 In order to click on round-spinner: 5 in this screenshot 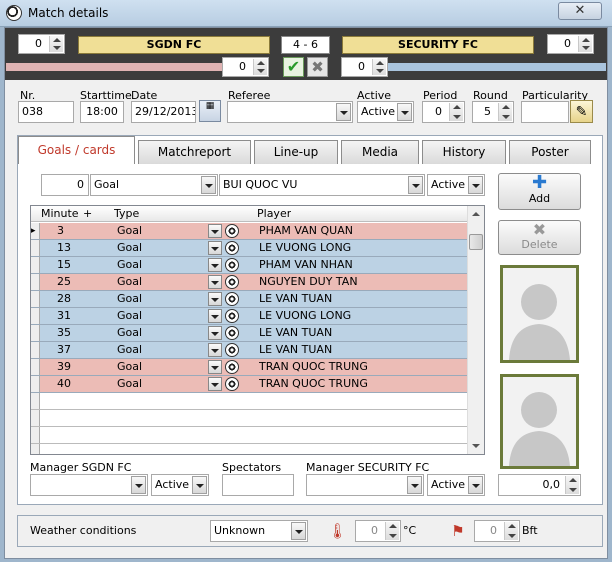, I will do `click(493, 112)`.